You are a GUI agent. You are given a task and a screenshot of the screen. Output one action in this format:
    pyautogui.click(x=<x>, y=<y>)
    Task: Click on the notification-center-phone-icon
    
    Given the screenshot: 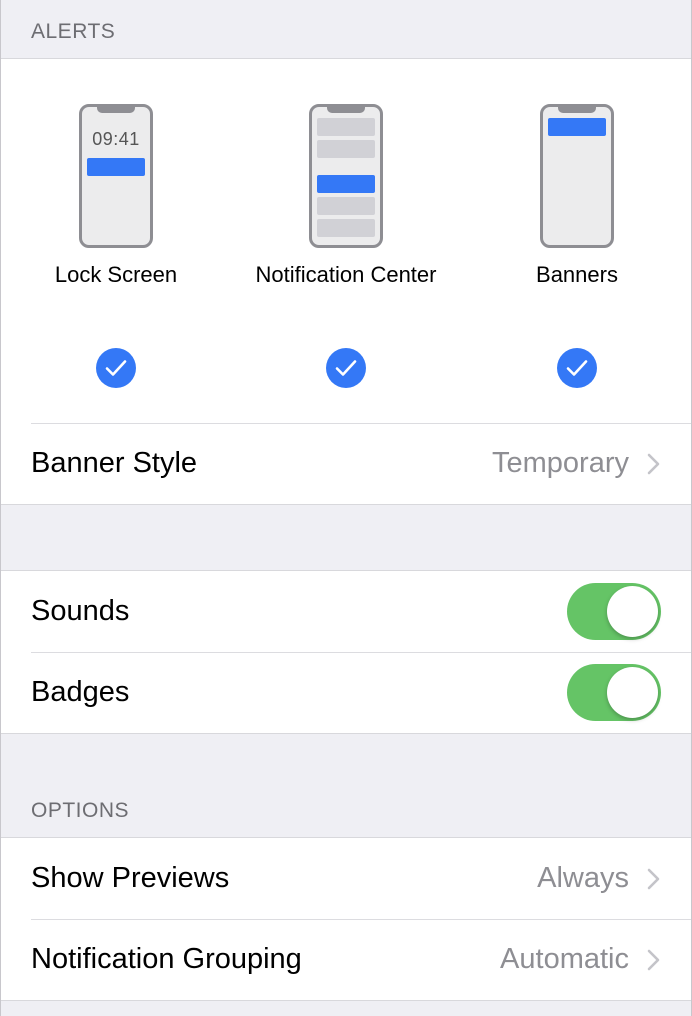 What is the action you would take?
    pyautogui.click(x=346, y=176)
    